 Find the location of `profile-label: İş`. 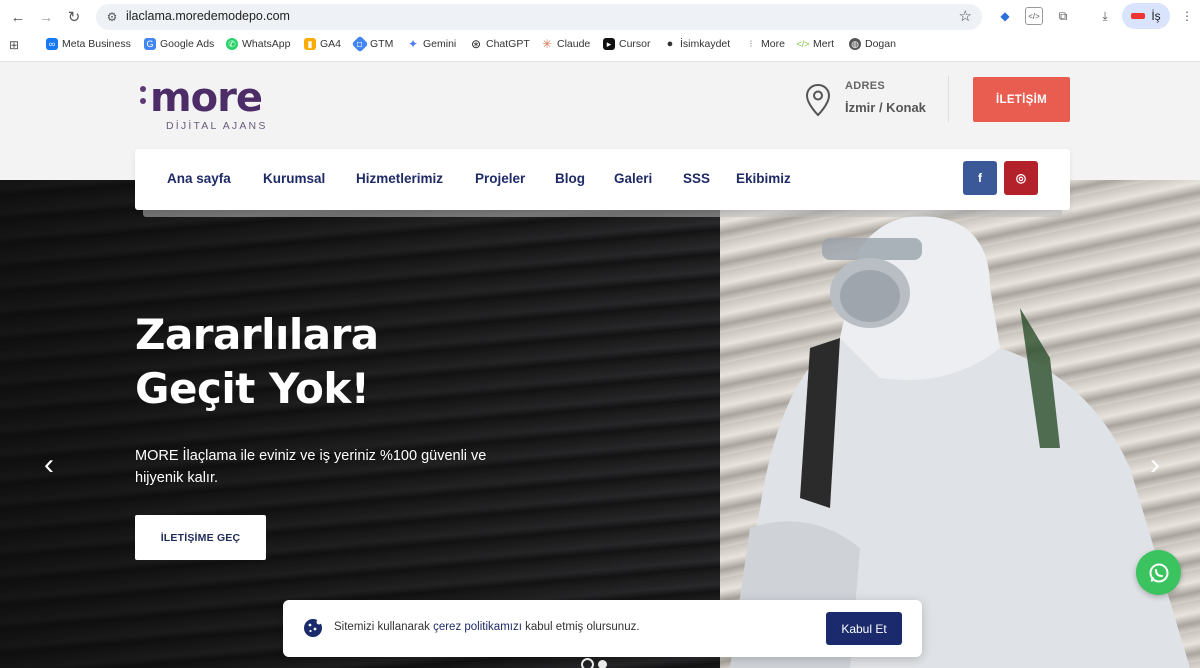

profile-label: İş is located at coordinates (1156, 16).